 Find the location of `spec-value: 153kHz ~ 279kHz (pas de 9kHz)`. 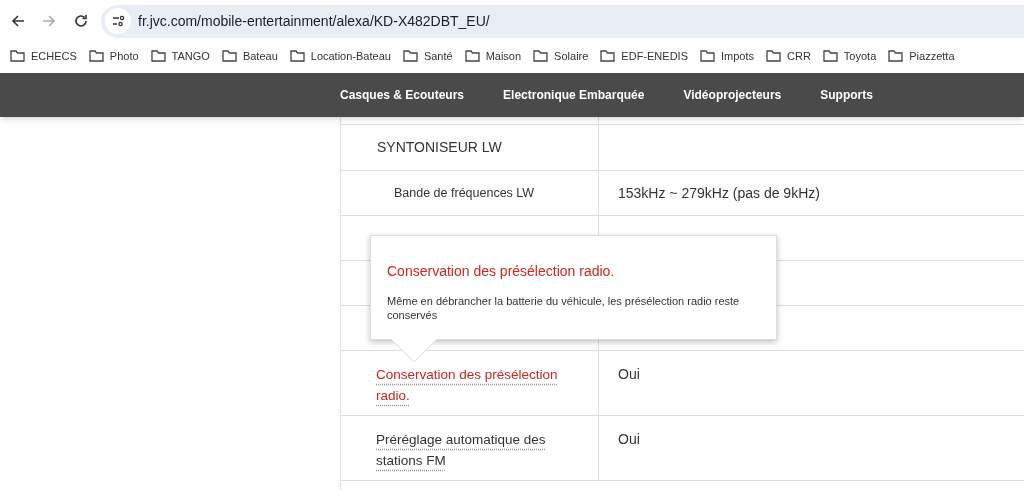

spec-value: 153kHz ~ 279kHz (pas de 9kHz) is located at coordinates (719, 193).